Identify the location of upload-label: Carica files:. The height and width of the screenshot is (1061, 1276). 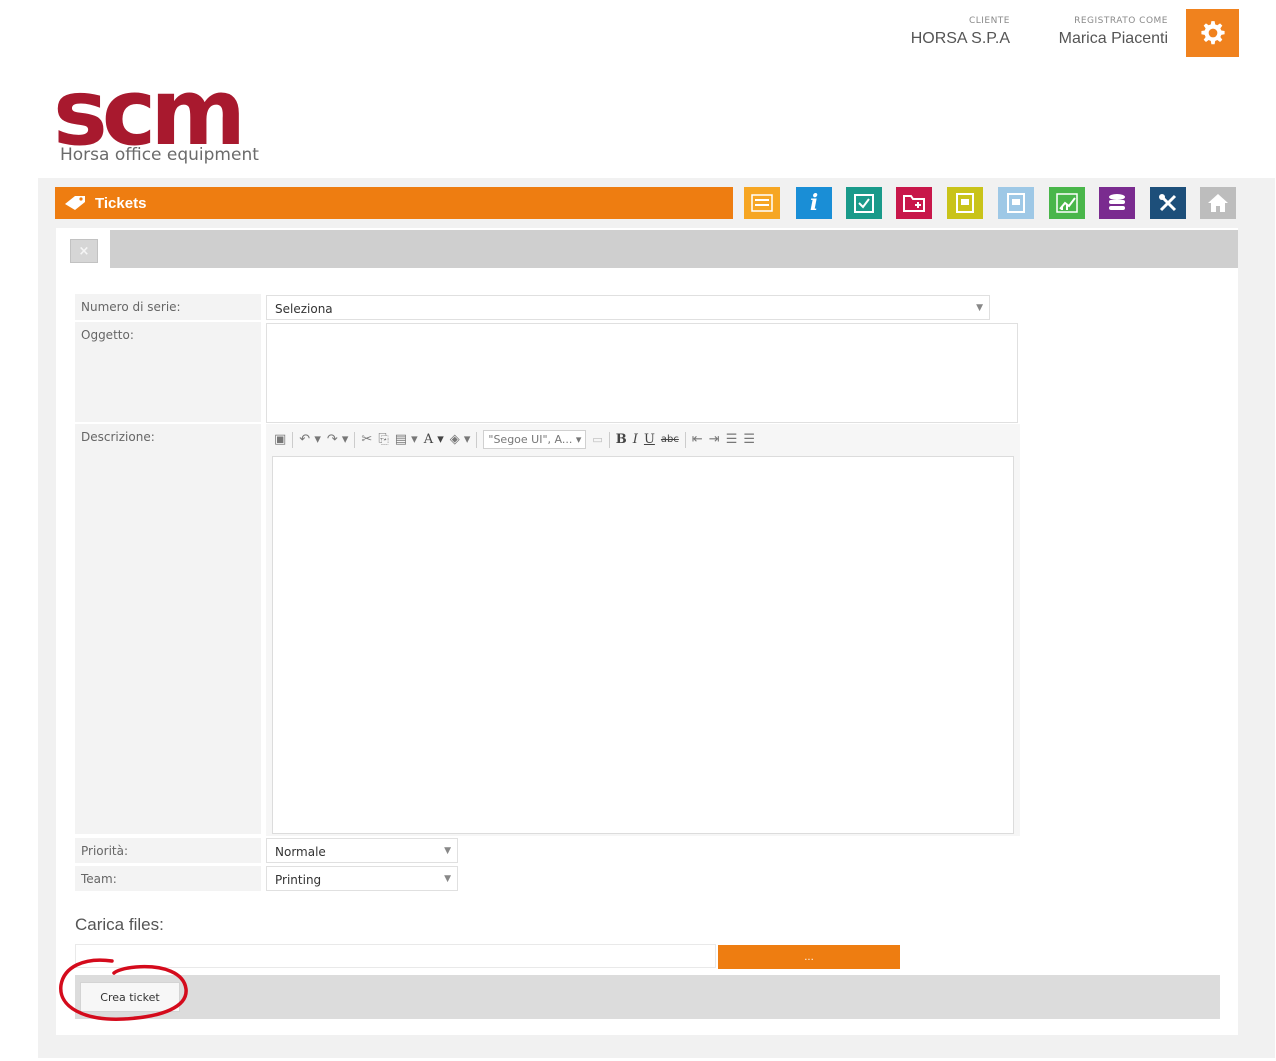
(119, 924).